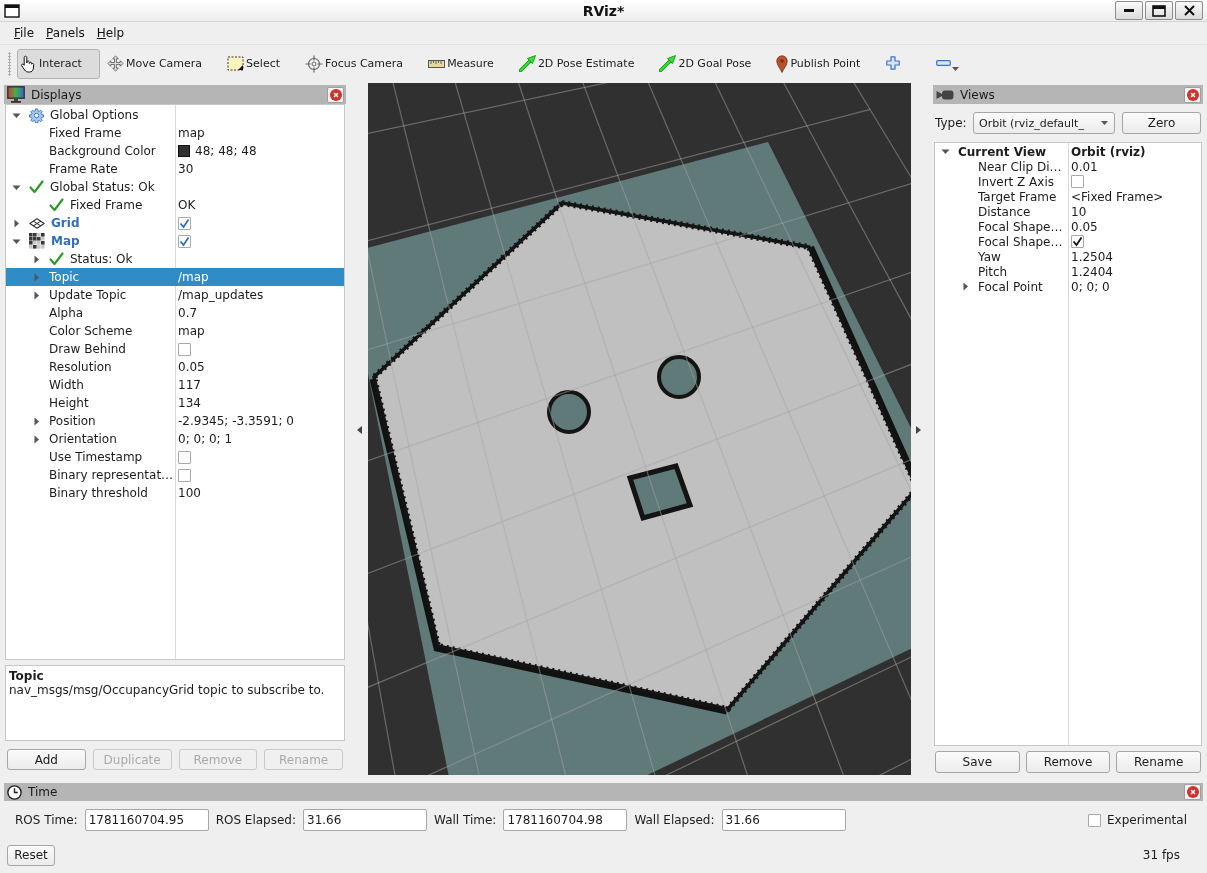 Image resolution: width=1207 pixels, height=873 pixels. I want to click on tree-row: Topic /map, so click(175, 277).